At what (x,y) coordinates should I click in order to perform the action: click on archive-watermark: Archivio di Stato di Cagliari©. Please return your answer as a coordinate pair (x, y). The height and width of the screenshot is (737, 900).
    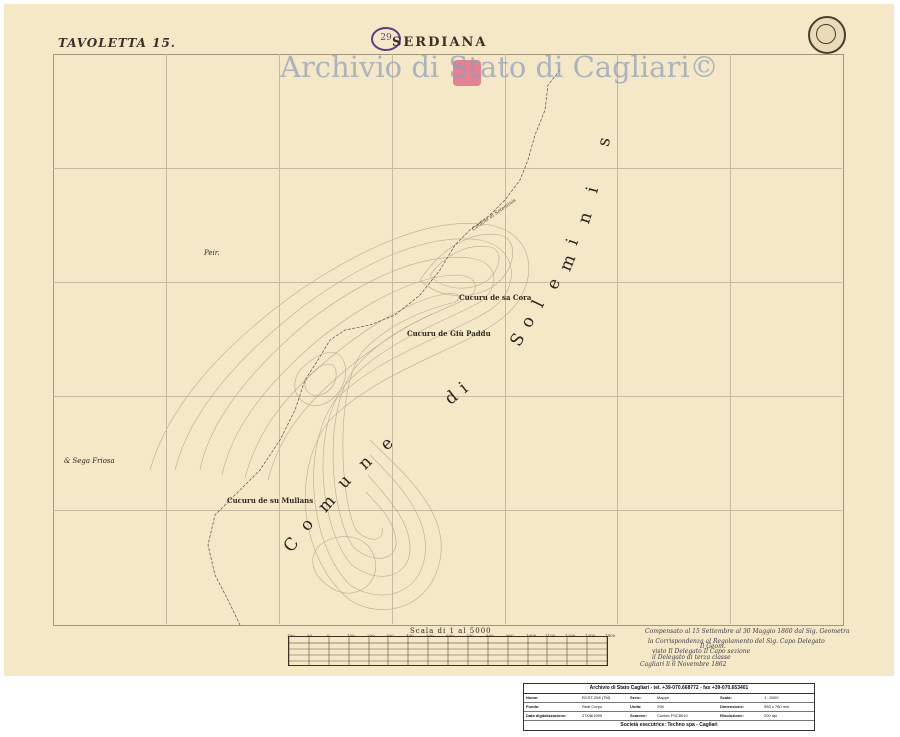
    Looking at the image, I should click on (499, 67).